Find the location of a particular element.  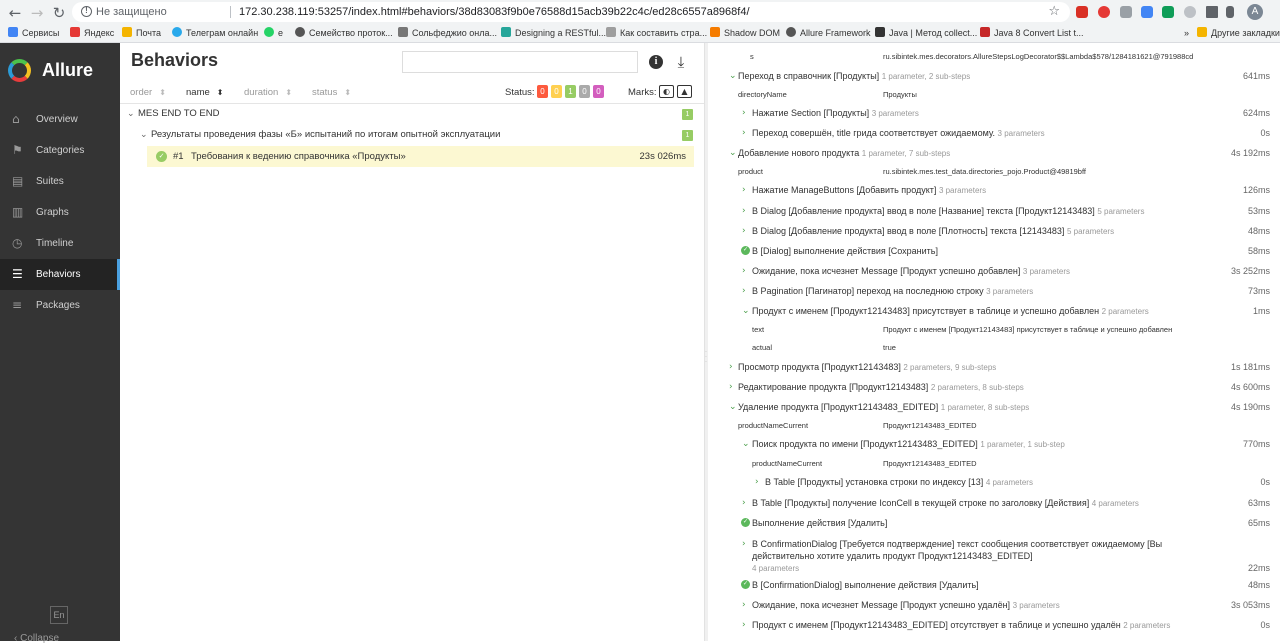

bookmark-item: Телеграм онлайн is located at coordinates (215, 33).